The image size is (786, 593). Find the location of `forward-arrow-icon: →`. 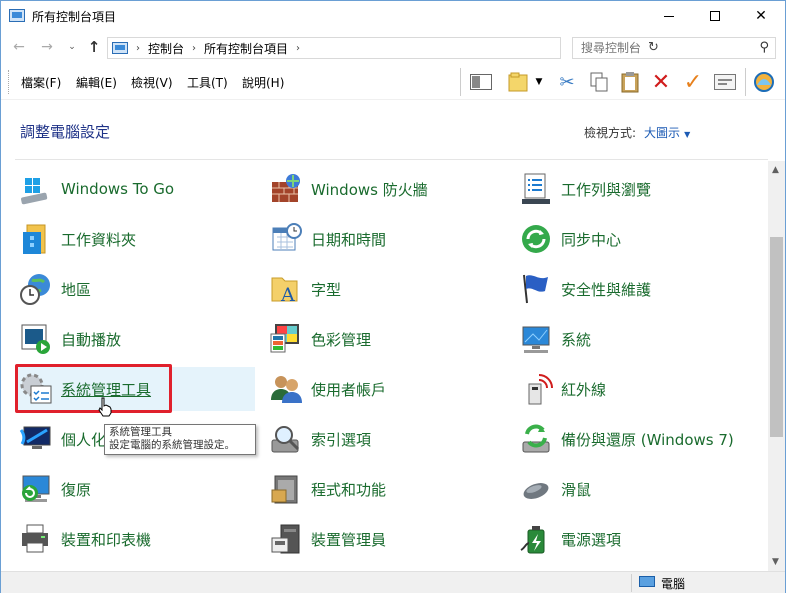

forward-arrow-icon: → is located at coordinates (47, 47).